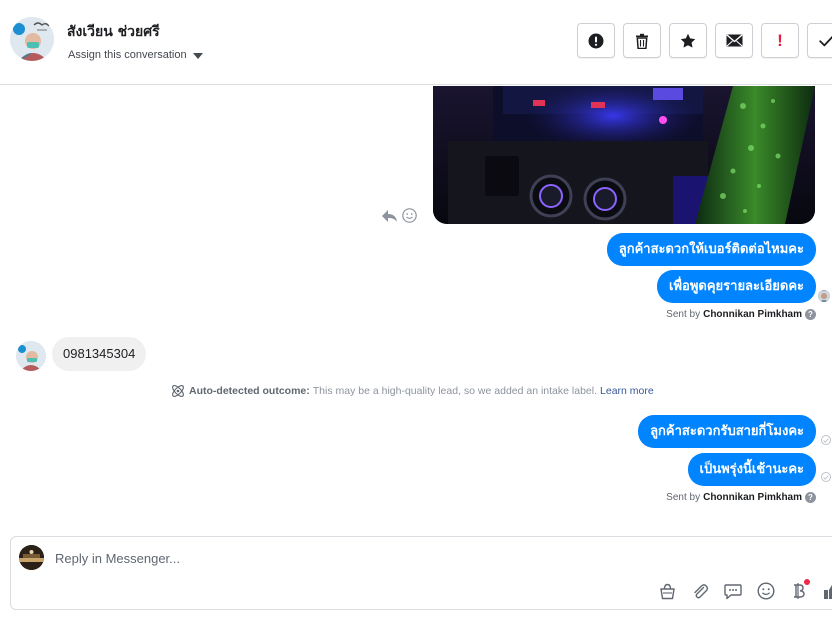 This screenshot has width=832, height=618. I want to click on outgoing-message: เพื่อพูดคุยรายละเอียดคะ, so click(736, 286).